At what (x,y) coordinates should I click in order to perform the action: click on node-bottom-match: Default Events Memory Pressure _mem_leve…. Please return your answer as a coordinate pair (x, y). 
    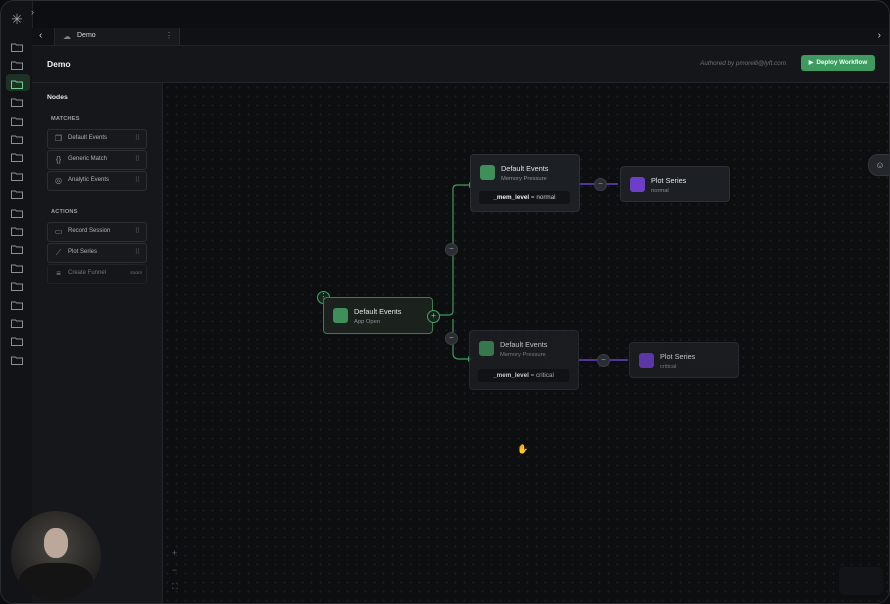
    Looking at the image, I should click on (524, 360).